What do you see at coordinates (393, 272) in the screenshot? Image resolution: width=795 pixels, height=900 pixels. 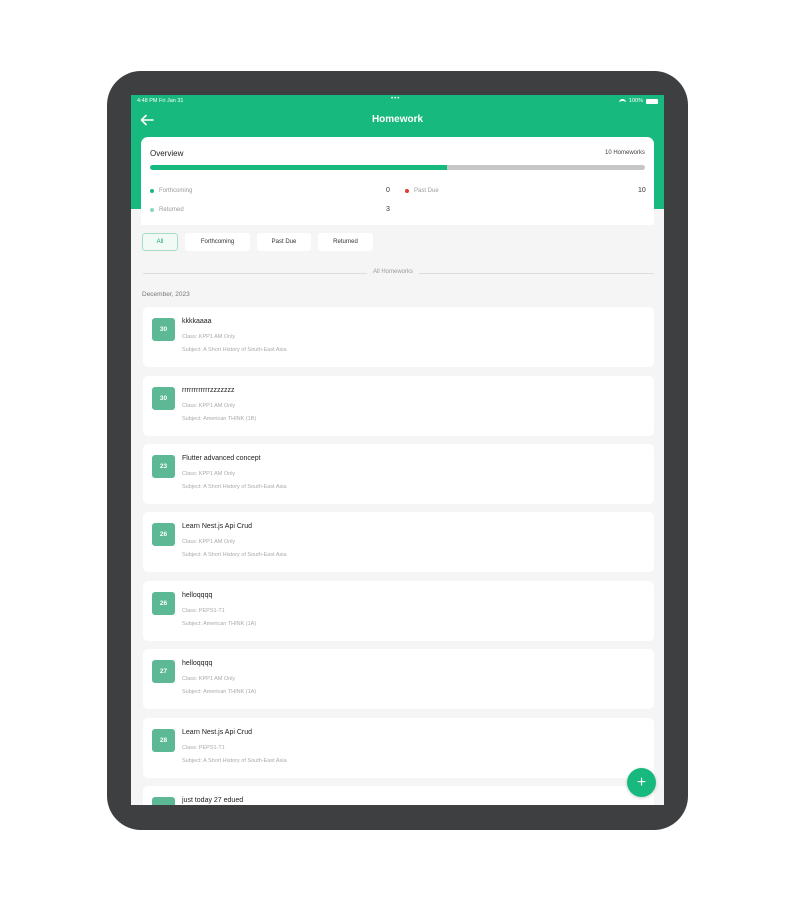 I see `divider-label: All Homeworks` at bounding box center [393, 272].